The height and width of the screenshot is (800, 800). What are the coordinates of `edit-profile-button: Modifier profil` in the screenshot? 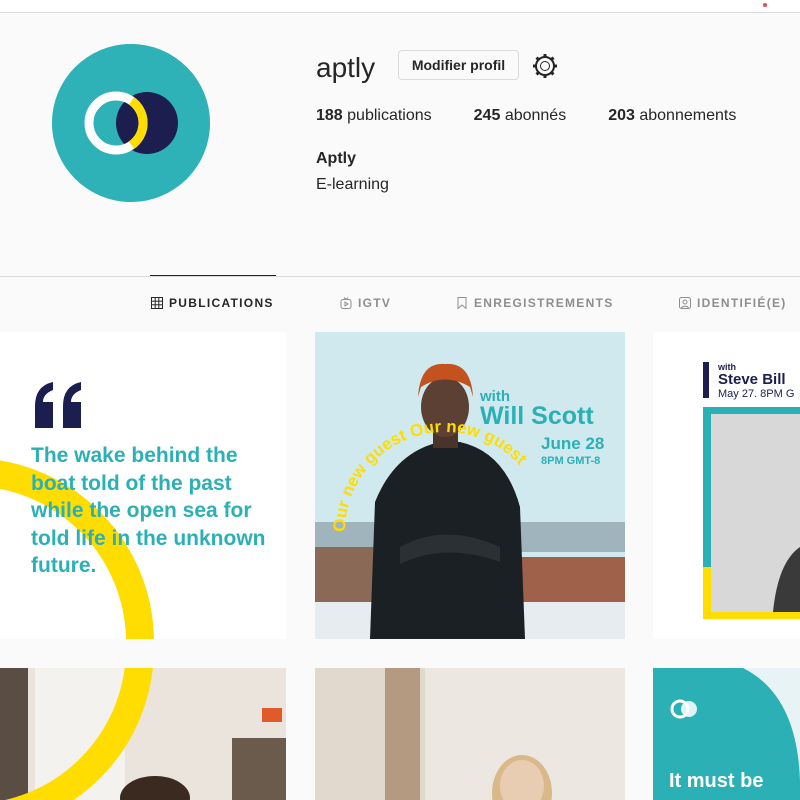 It's located at (458, 65).